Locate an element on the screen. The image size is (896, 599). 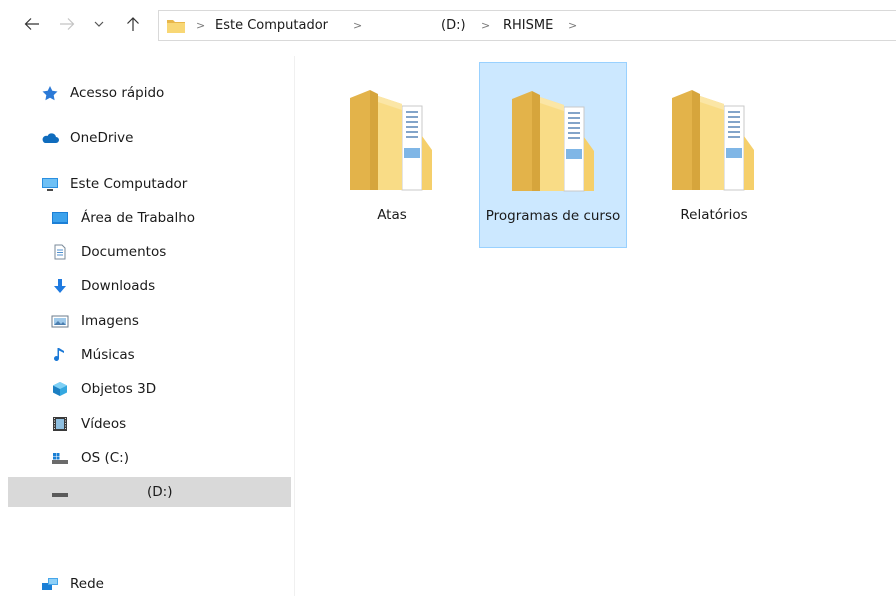
breadcrumb-rhisme: RHISME is located at coordinates (528, 26).